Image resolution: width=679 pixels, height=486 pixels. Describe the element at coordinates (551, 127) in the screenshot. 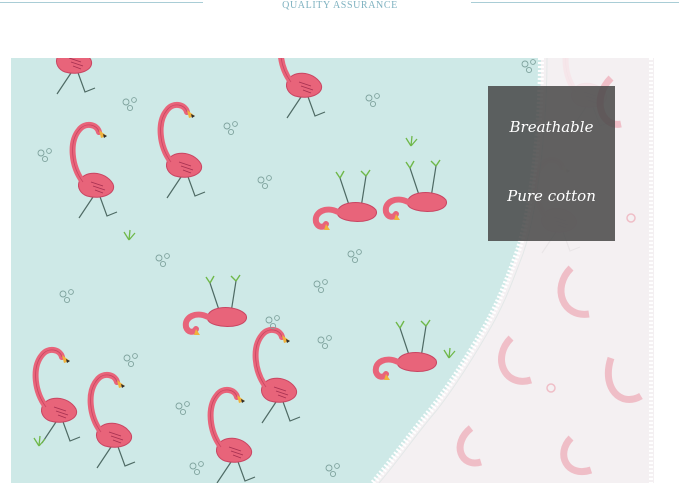

I see `feature-breathable: Breathable` at that location.